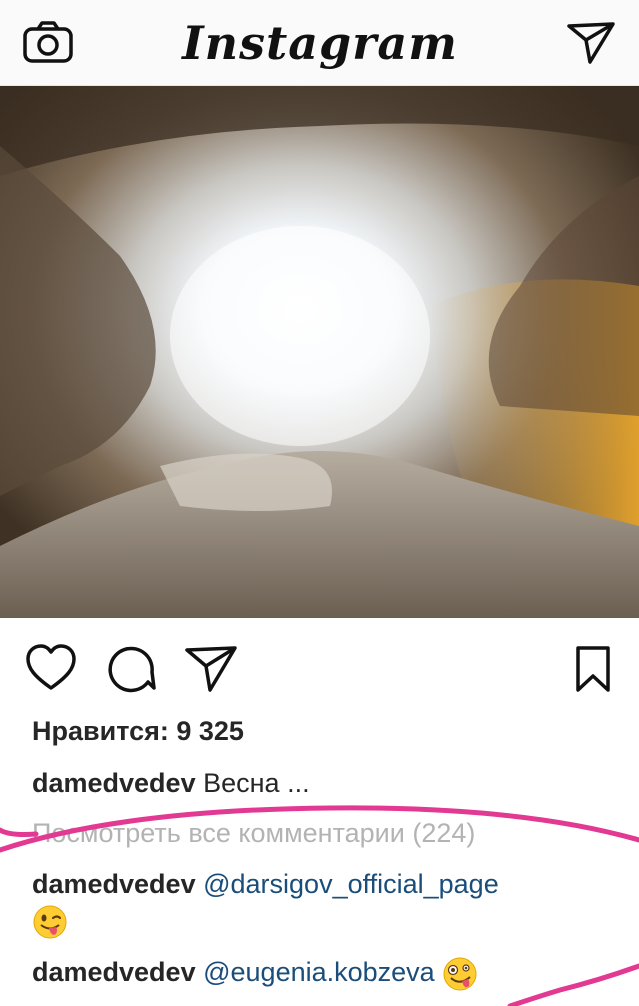 The height and width of the screenshot is (1006, 639). I want to click on comment-item: damedvedev @eugenia.kobzeva, so click(327, 973).